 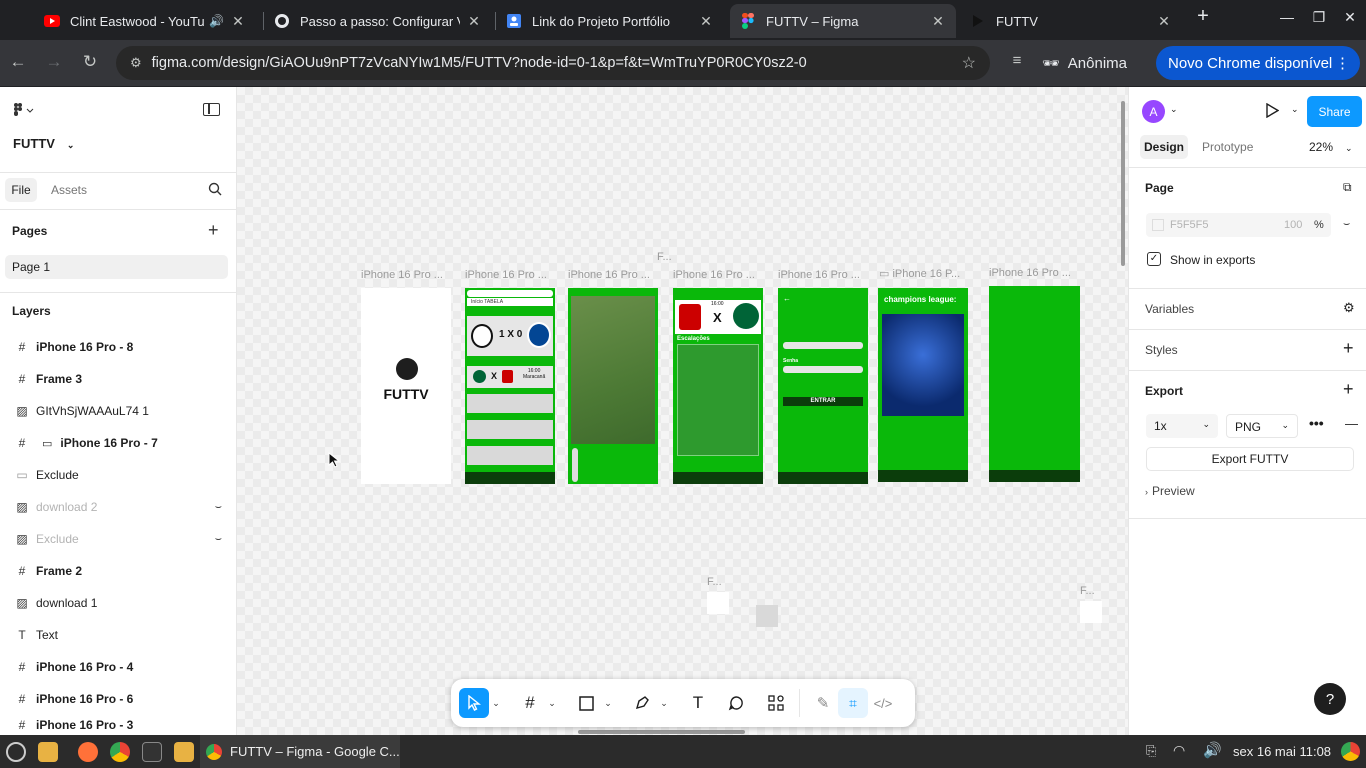 I want to click on clipboard-icon: ⎘, so click(x=1151, y=751).